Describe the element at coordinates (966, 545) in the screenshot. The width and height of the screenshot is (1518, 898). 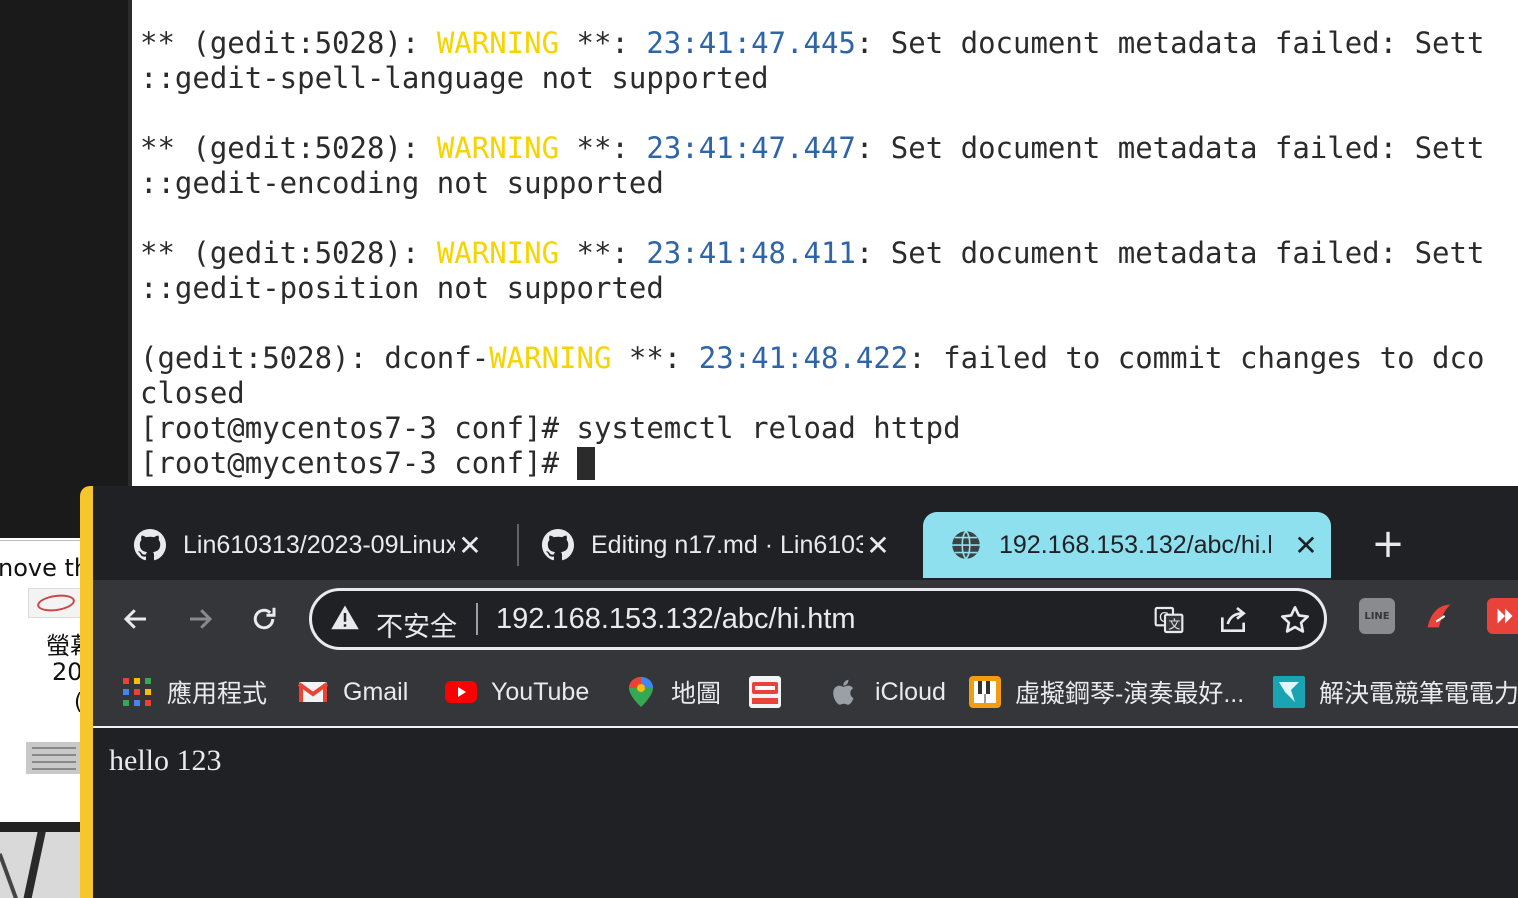
I see `globe-icon` at that location.